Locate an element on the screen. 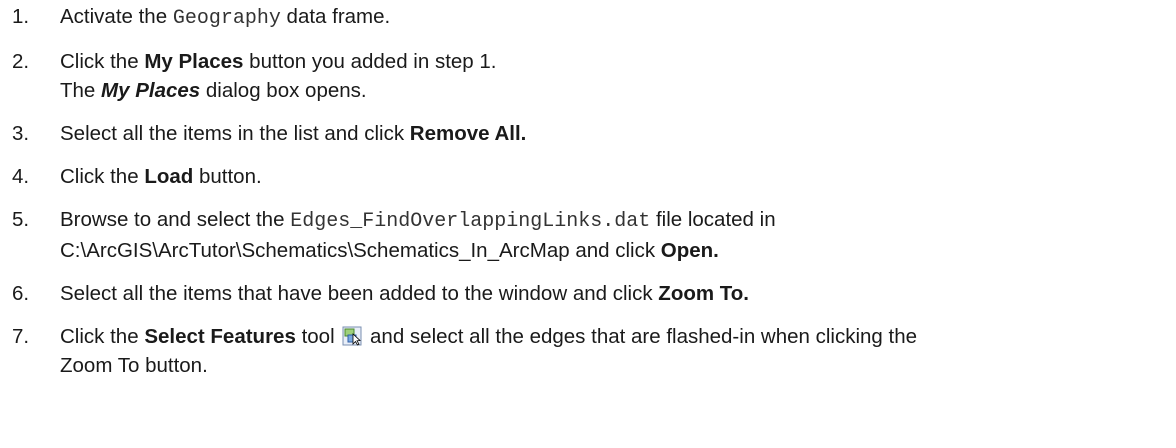 This screenshot has height=448, width=1176. ui-term: Open. is located at coordinates (689, 250).